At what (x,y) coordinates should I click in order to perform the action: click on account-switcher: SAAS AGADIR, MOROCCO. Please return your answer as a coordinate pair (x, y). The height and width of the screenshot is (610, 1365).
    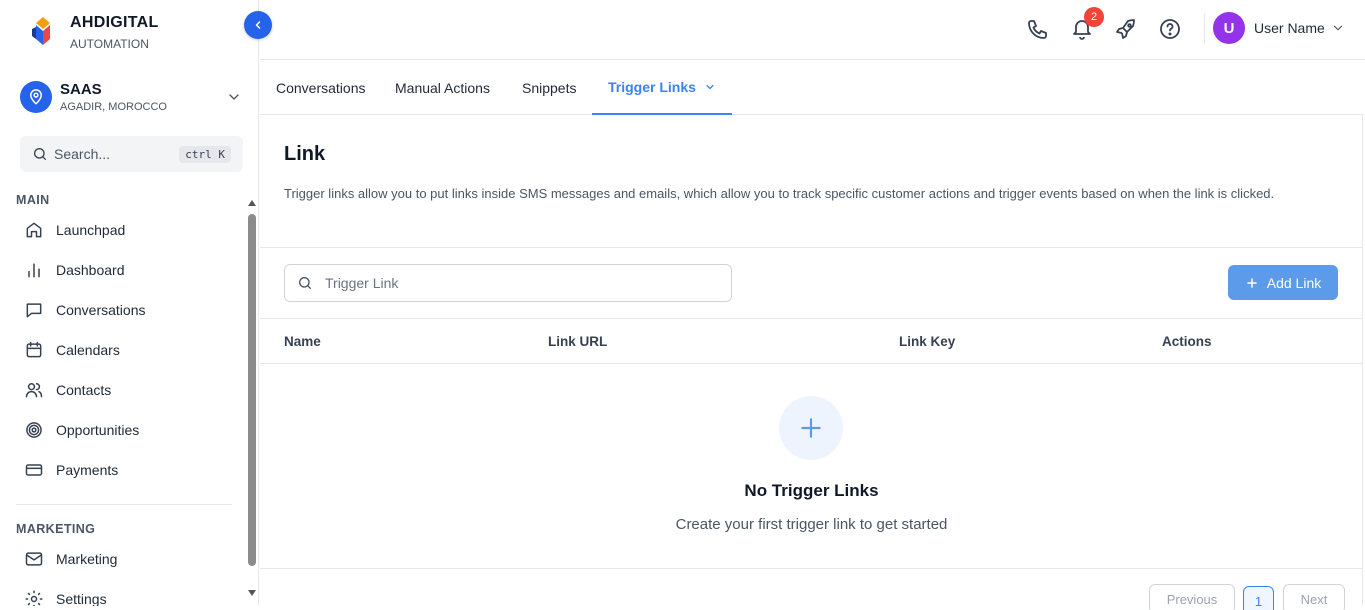
    Looking at the image, I should click on (133, 97).